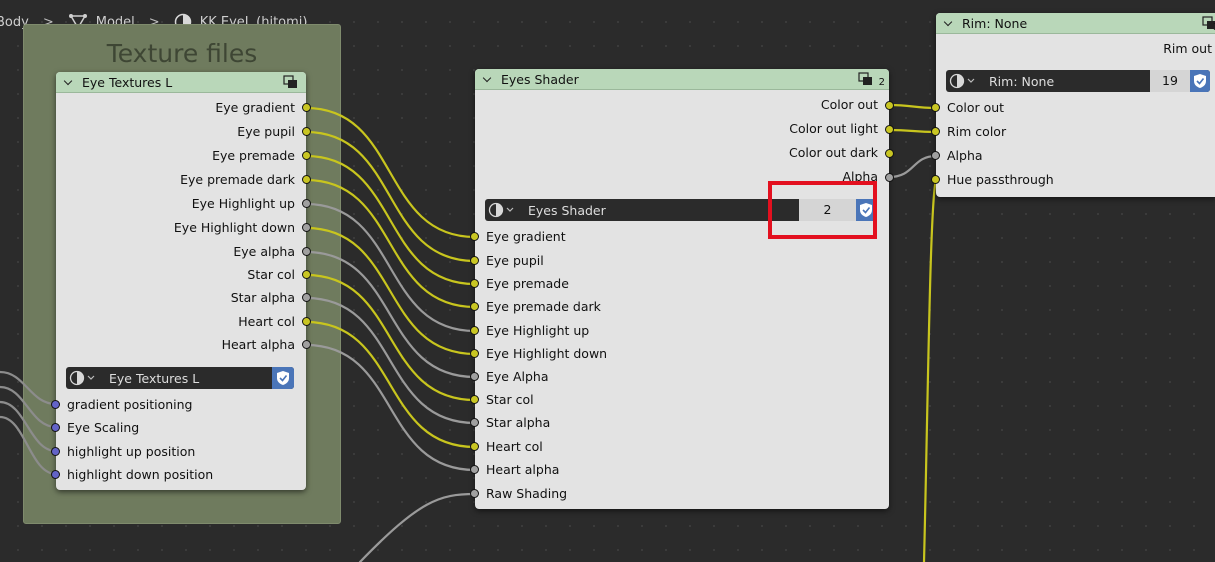 Image resolution: width=1215 pixels, height=562 pixels. Describe the element at coordinates (262, 297) in the screenshot. I see `output-label: Star alpha` at that location.